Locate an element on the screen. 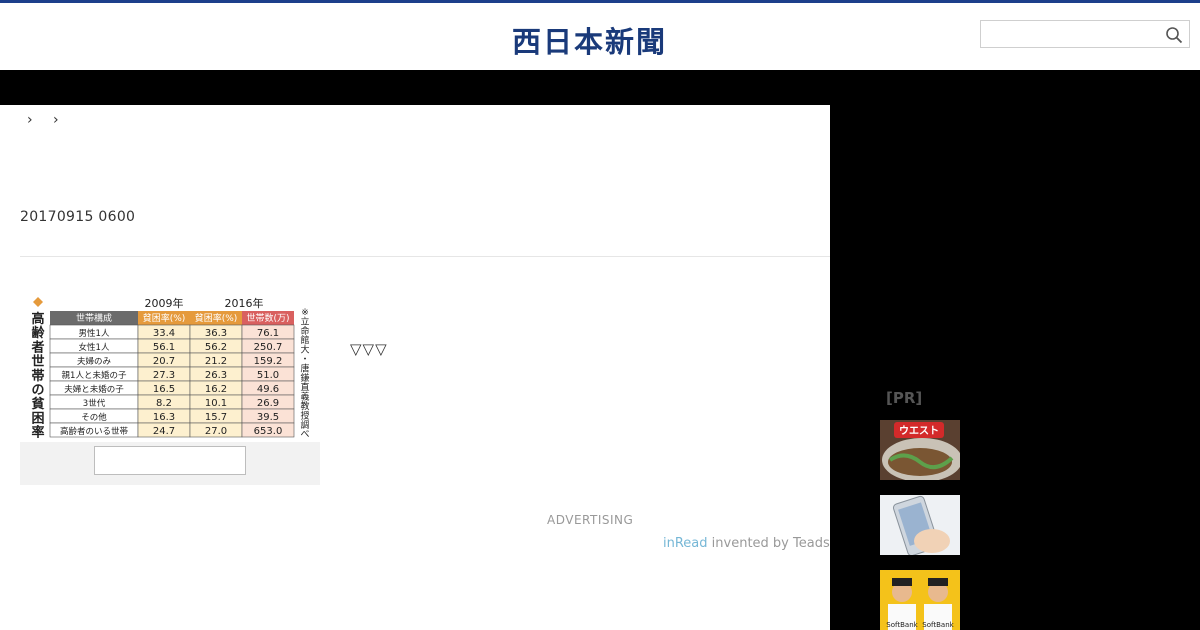 This screenshot has height=630, width=1200. figure-vertical-title: 高齢者世帯の貧困率 is located at coordinates (37, 376).